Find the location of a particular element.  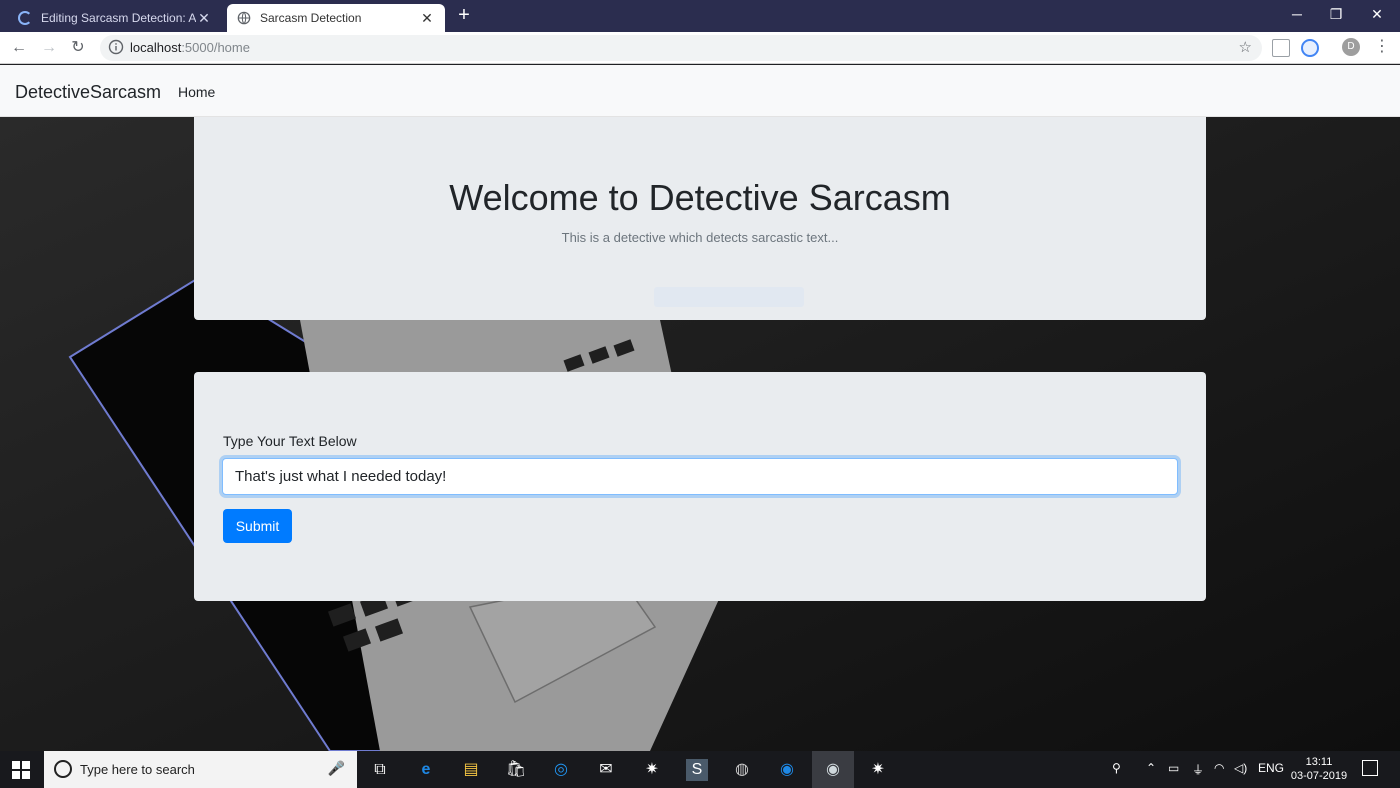

clock: 13:11 03-07-2019 is located at coordinates (1319, 769).